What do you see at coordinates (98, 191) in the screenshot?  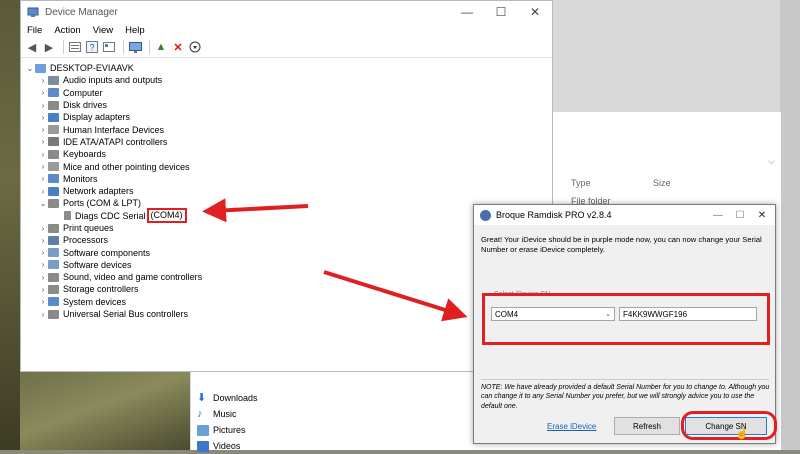 I see `tree-node-label: Network adapters` at bounding box center [98, 191].